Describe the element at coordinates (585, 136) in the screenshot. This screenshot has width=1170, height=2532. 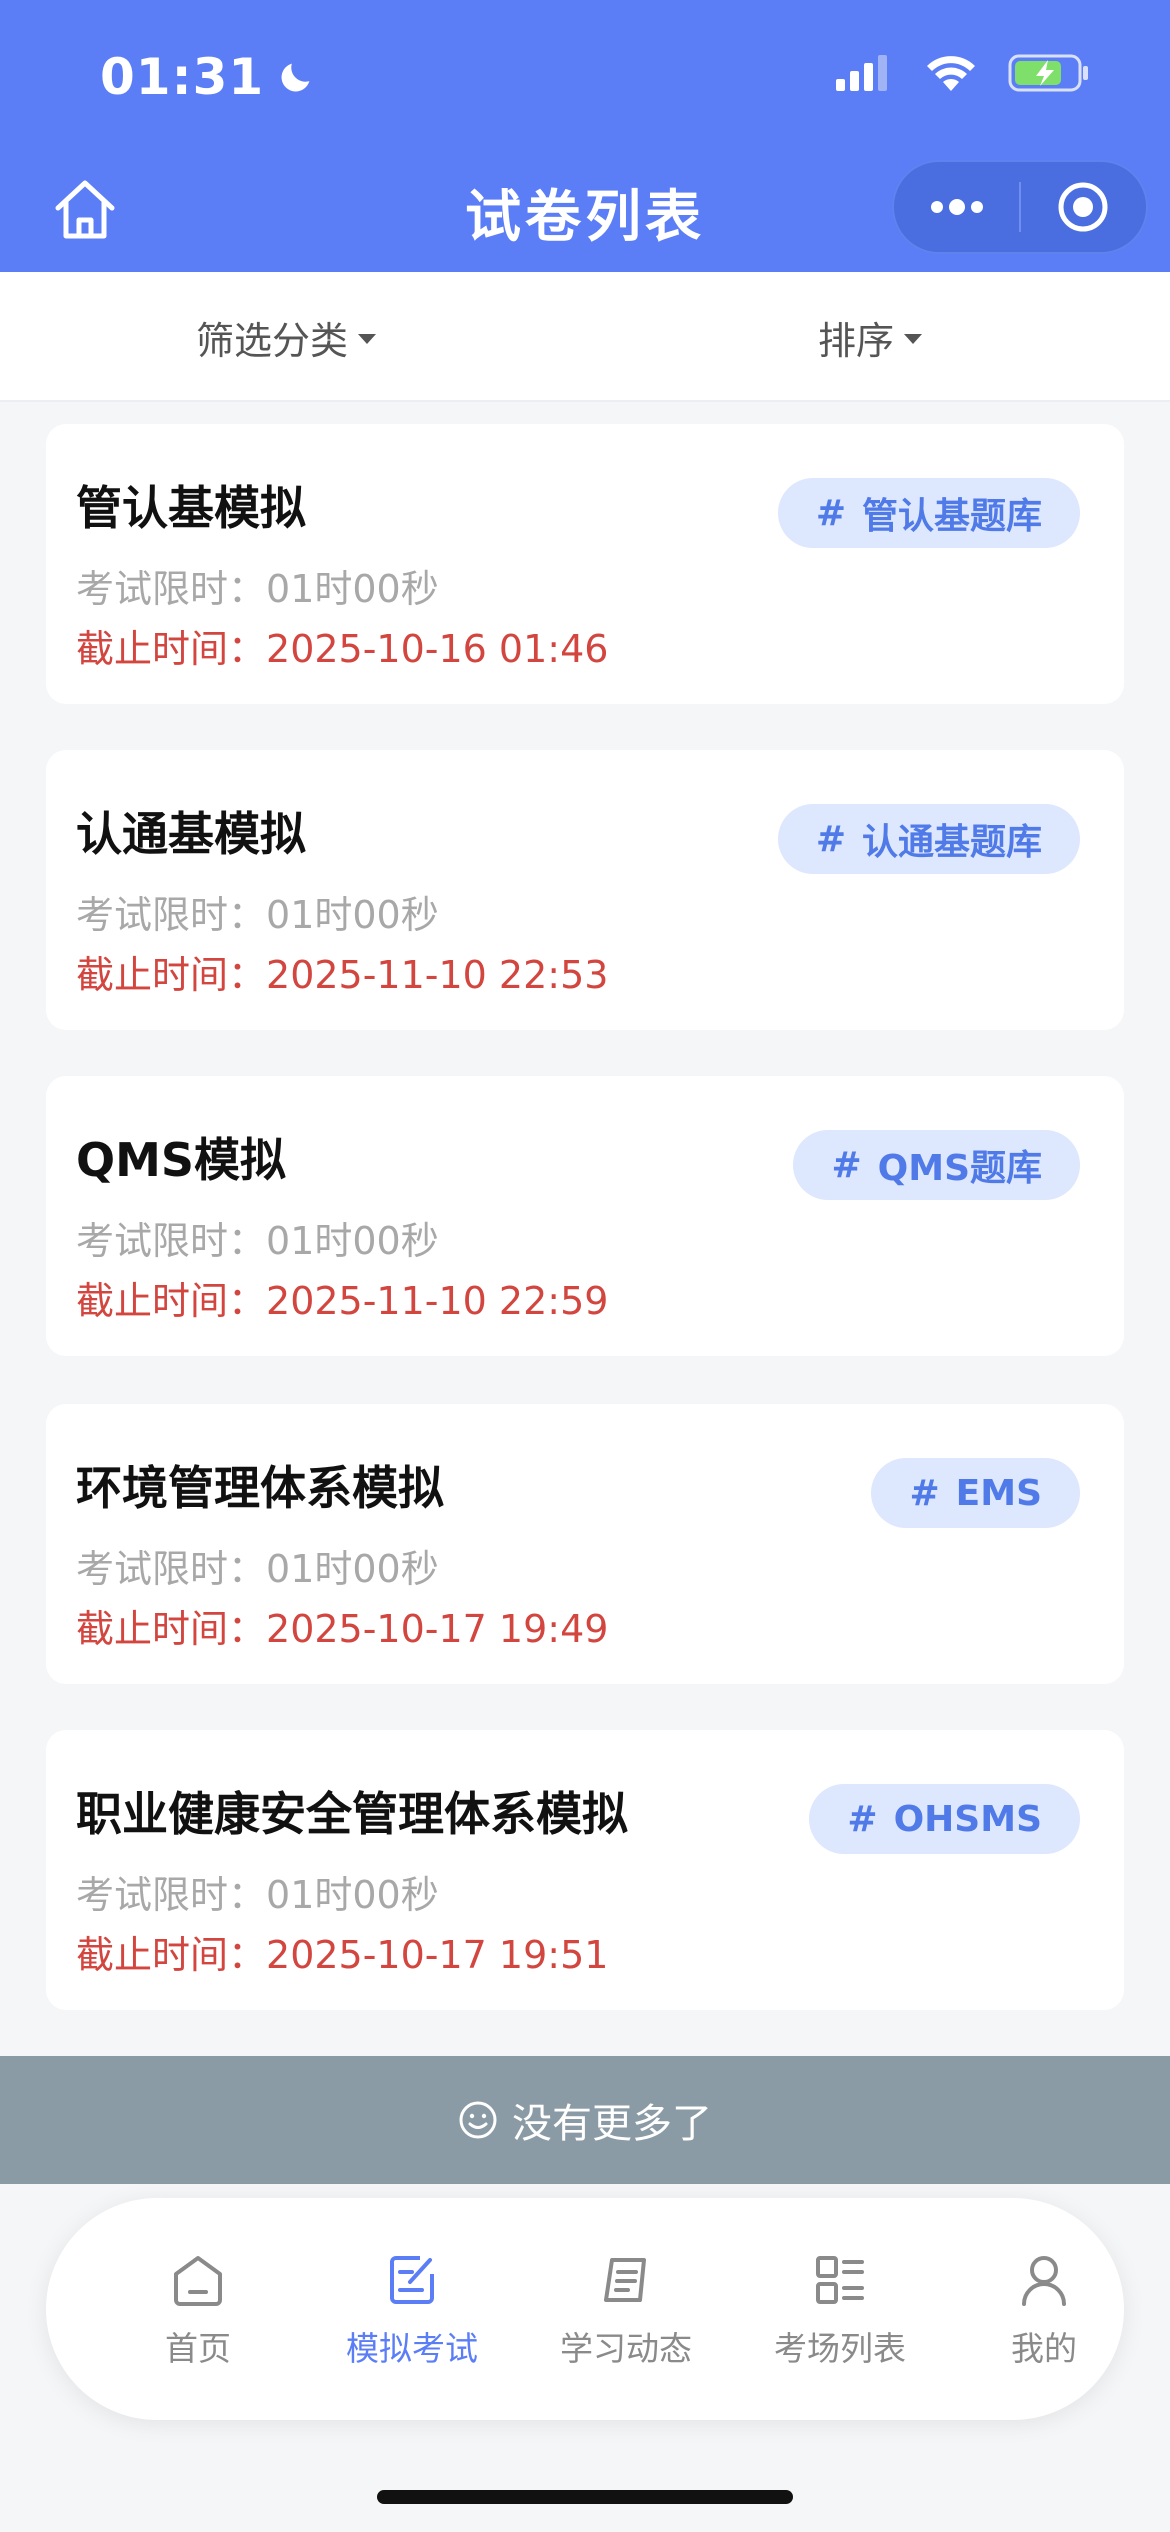
I see `app-header: 01:31 试卷列表` at that location.